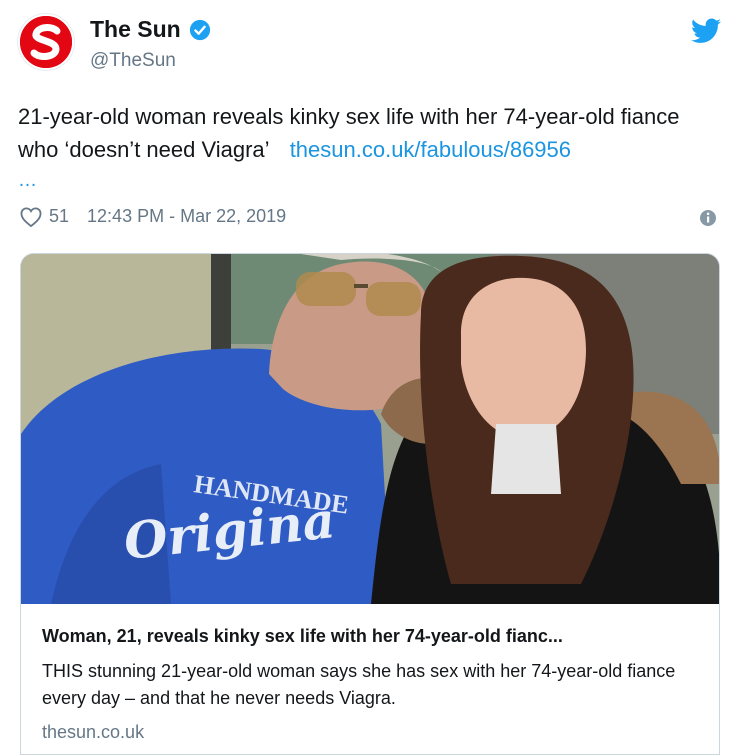 Image resolution: width=735 pixels, height=755 pixels. What do you see at coordinates (133, 61) in the screenshot?
I see `handle: @TheSun` at bounding box center [133, 61].